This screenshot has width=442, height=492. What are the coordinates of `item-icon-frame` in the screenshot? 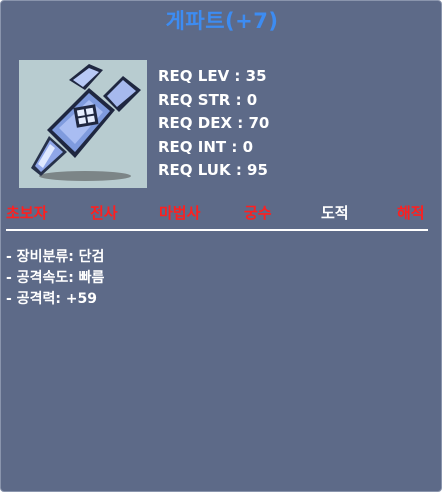 It's located at (83, 124).